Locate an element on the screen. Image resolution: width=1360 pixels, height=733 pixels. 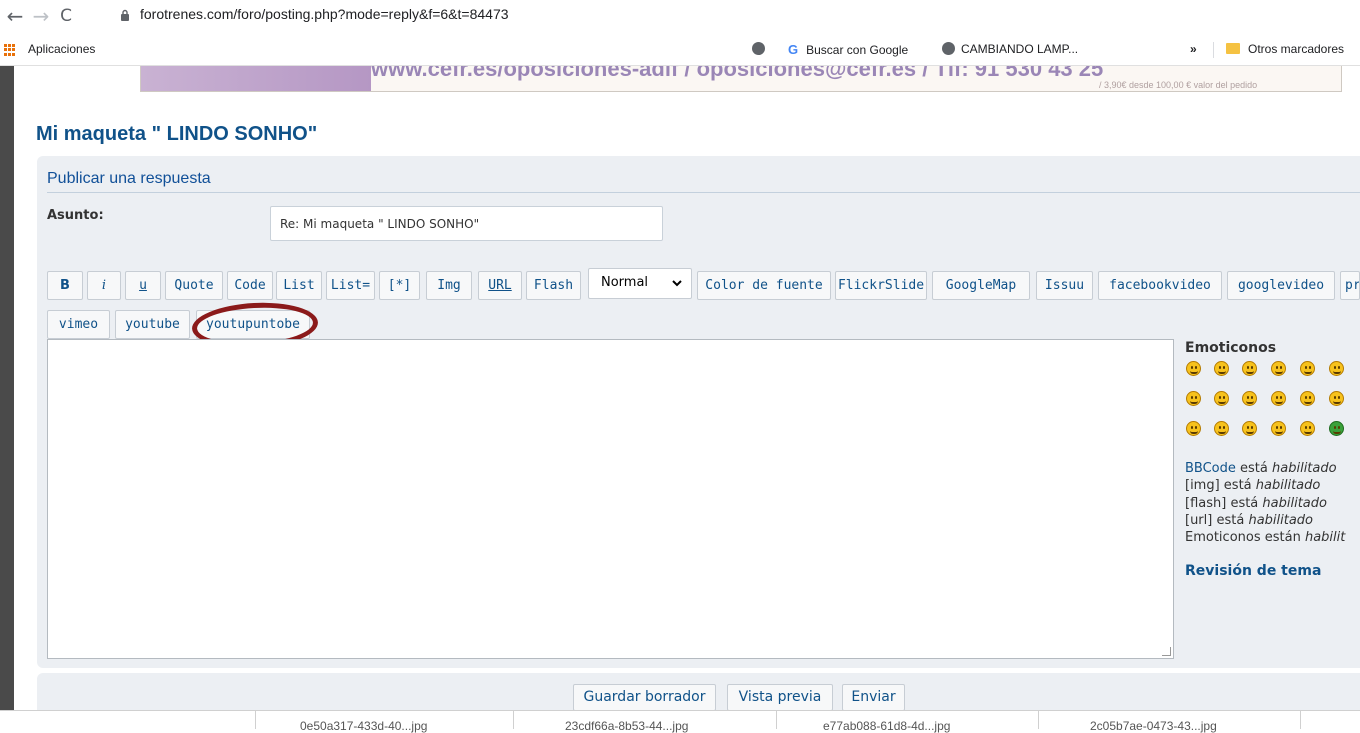
banner-small-text: / 3,90€ desde 100,00 € valor del pedido is located at coordinates (1178, 85).